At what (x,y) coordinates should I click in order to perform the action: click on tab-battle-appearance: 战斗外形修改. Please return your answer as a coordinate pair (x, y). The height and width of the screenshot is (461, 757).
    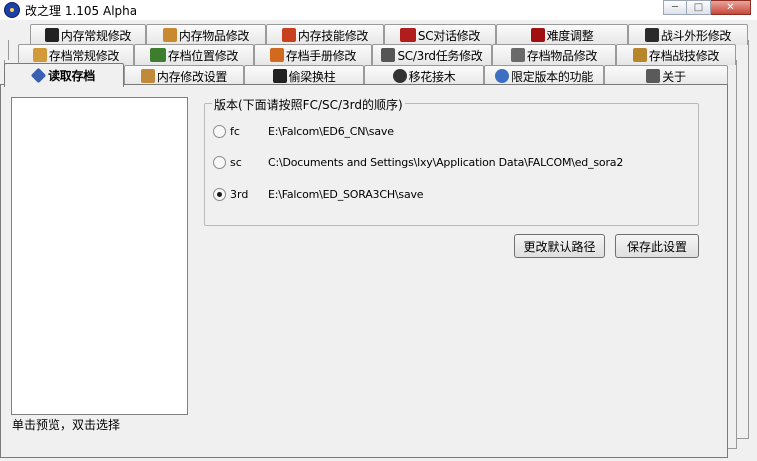
    Looking at the image, I should click on (688, 34).